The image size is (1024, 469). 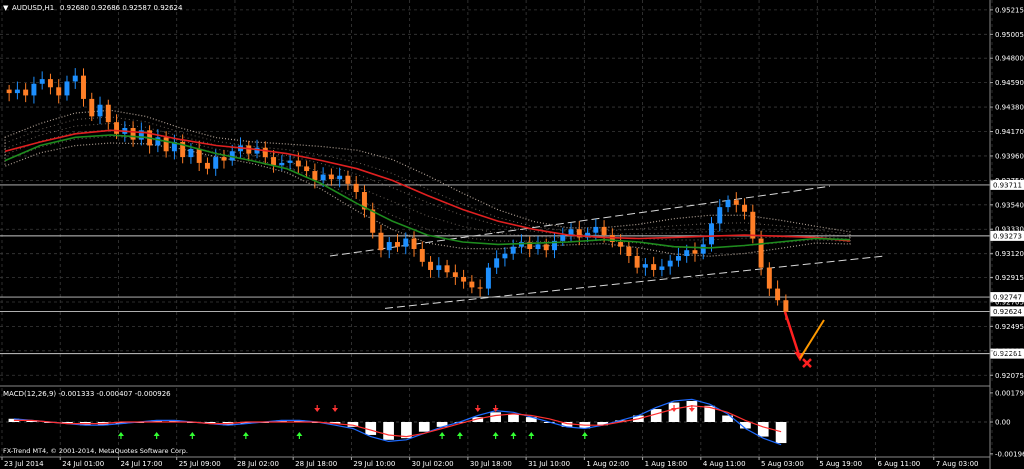 What do you see at coordinates (840, 464) in the screenshot?
I see `time-tick-label: 5 Aug 19:00` at bounding box center [840, 464].